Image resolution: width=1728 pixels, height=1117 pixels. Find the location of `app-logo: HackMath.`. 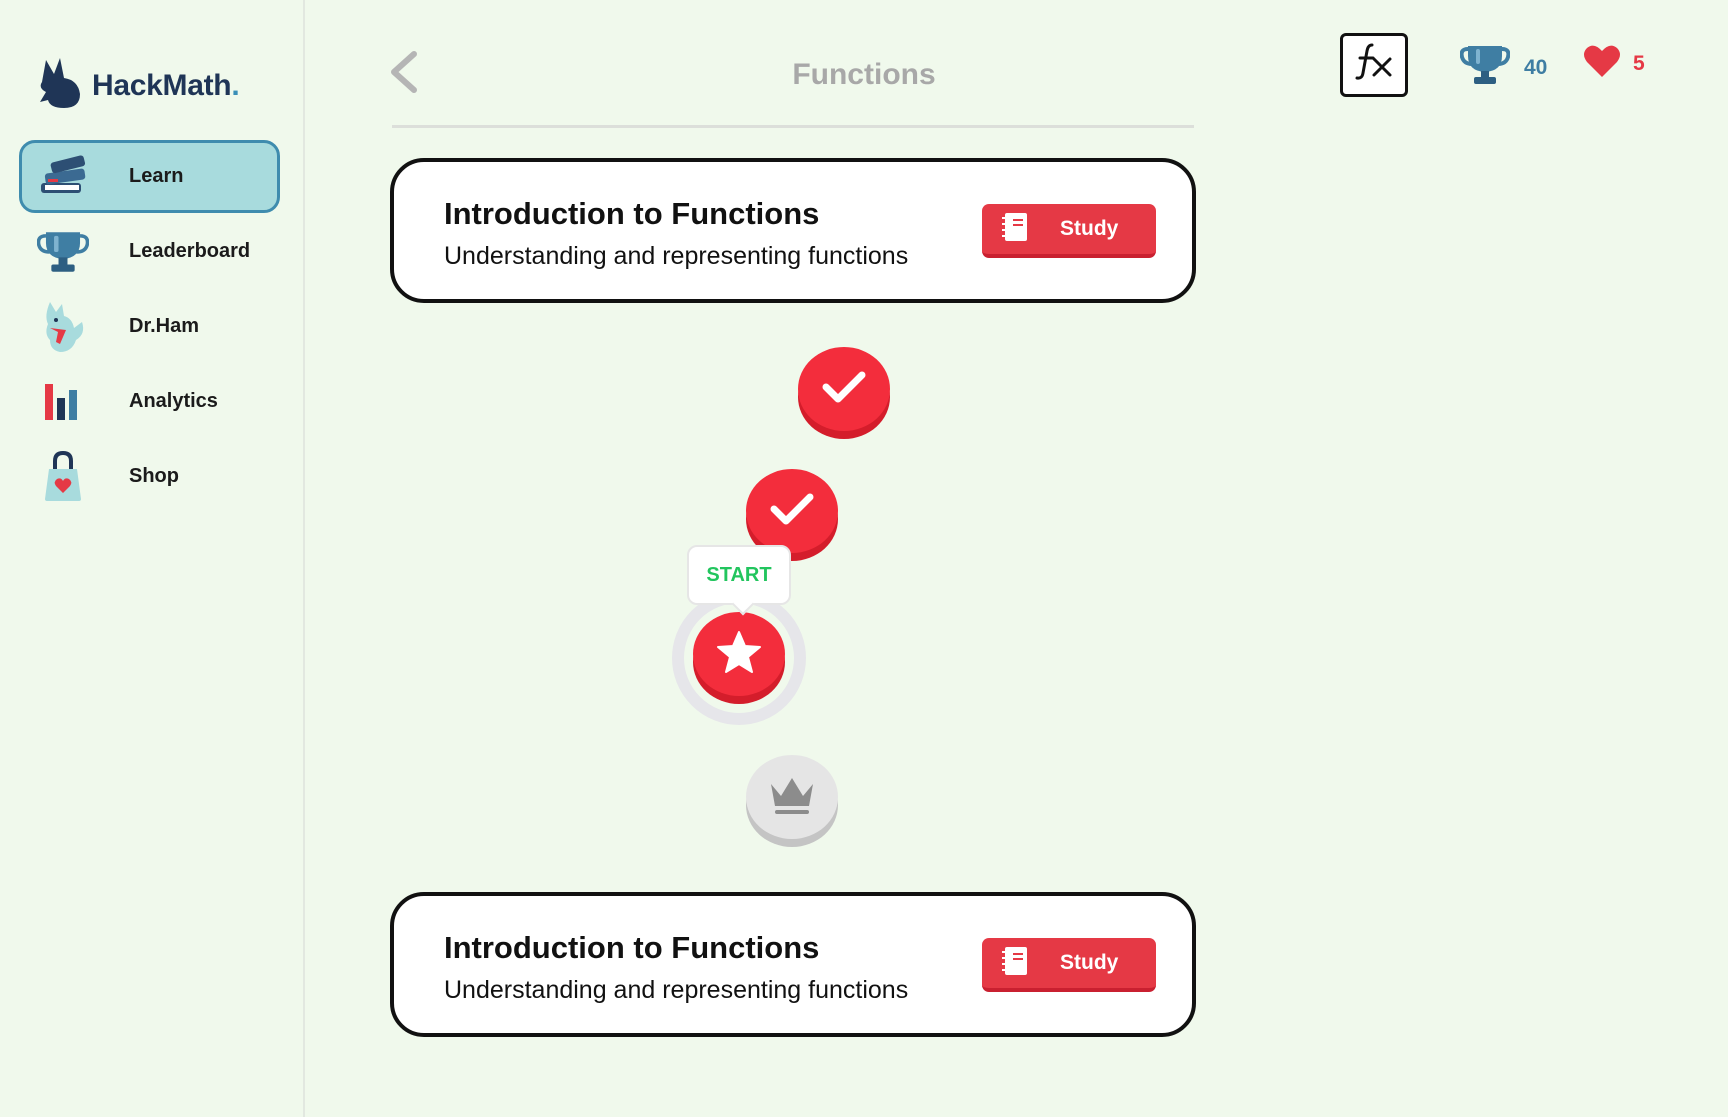

app-logo: HackMath. is located at coordinates (138, 85).